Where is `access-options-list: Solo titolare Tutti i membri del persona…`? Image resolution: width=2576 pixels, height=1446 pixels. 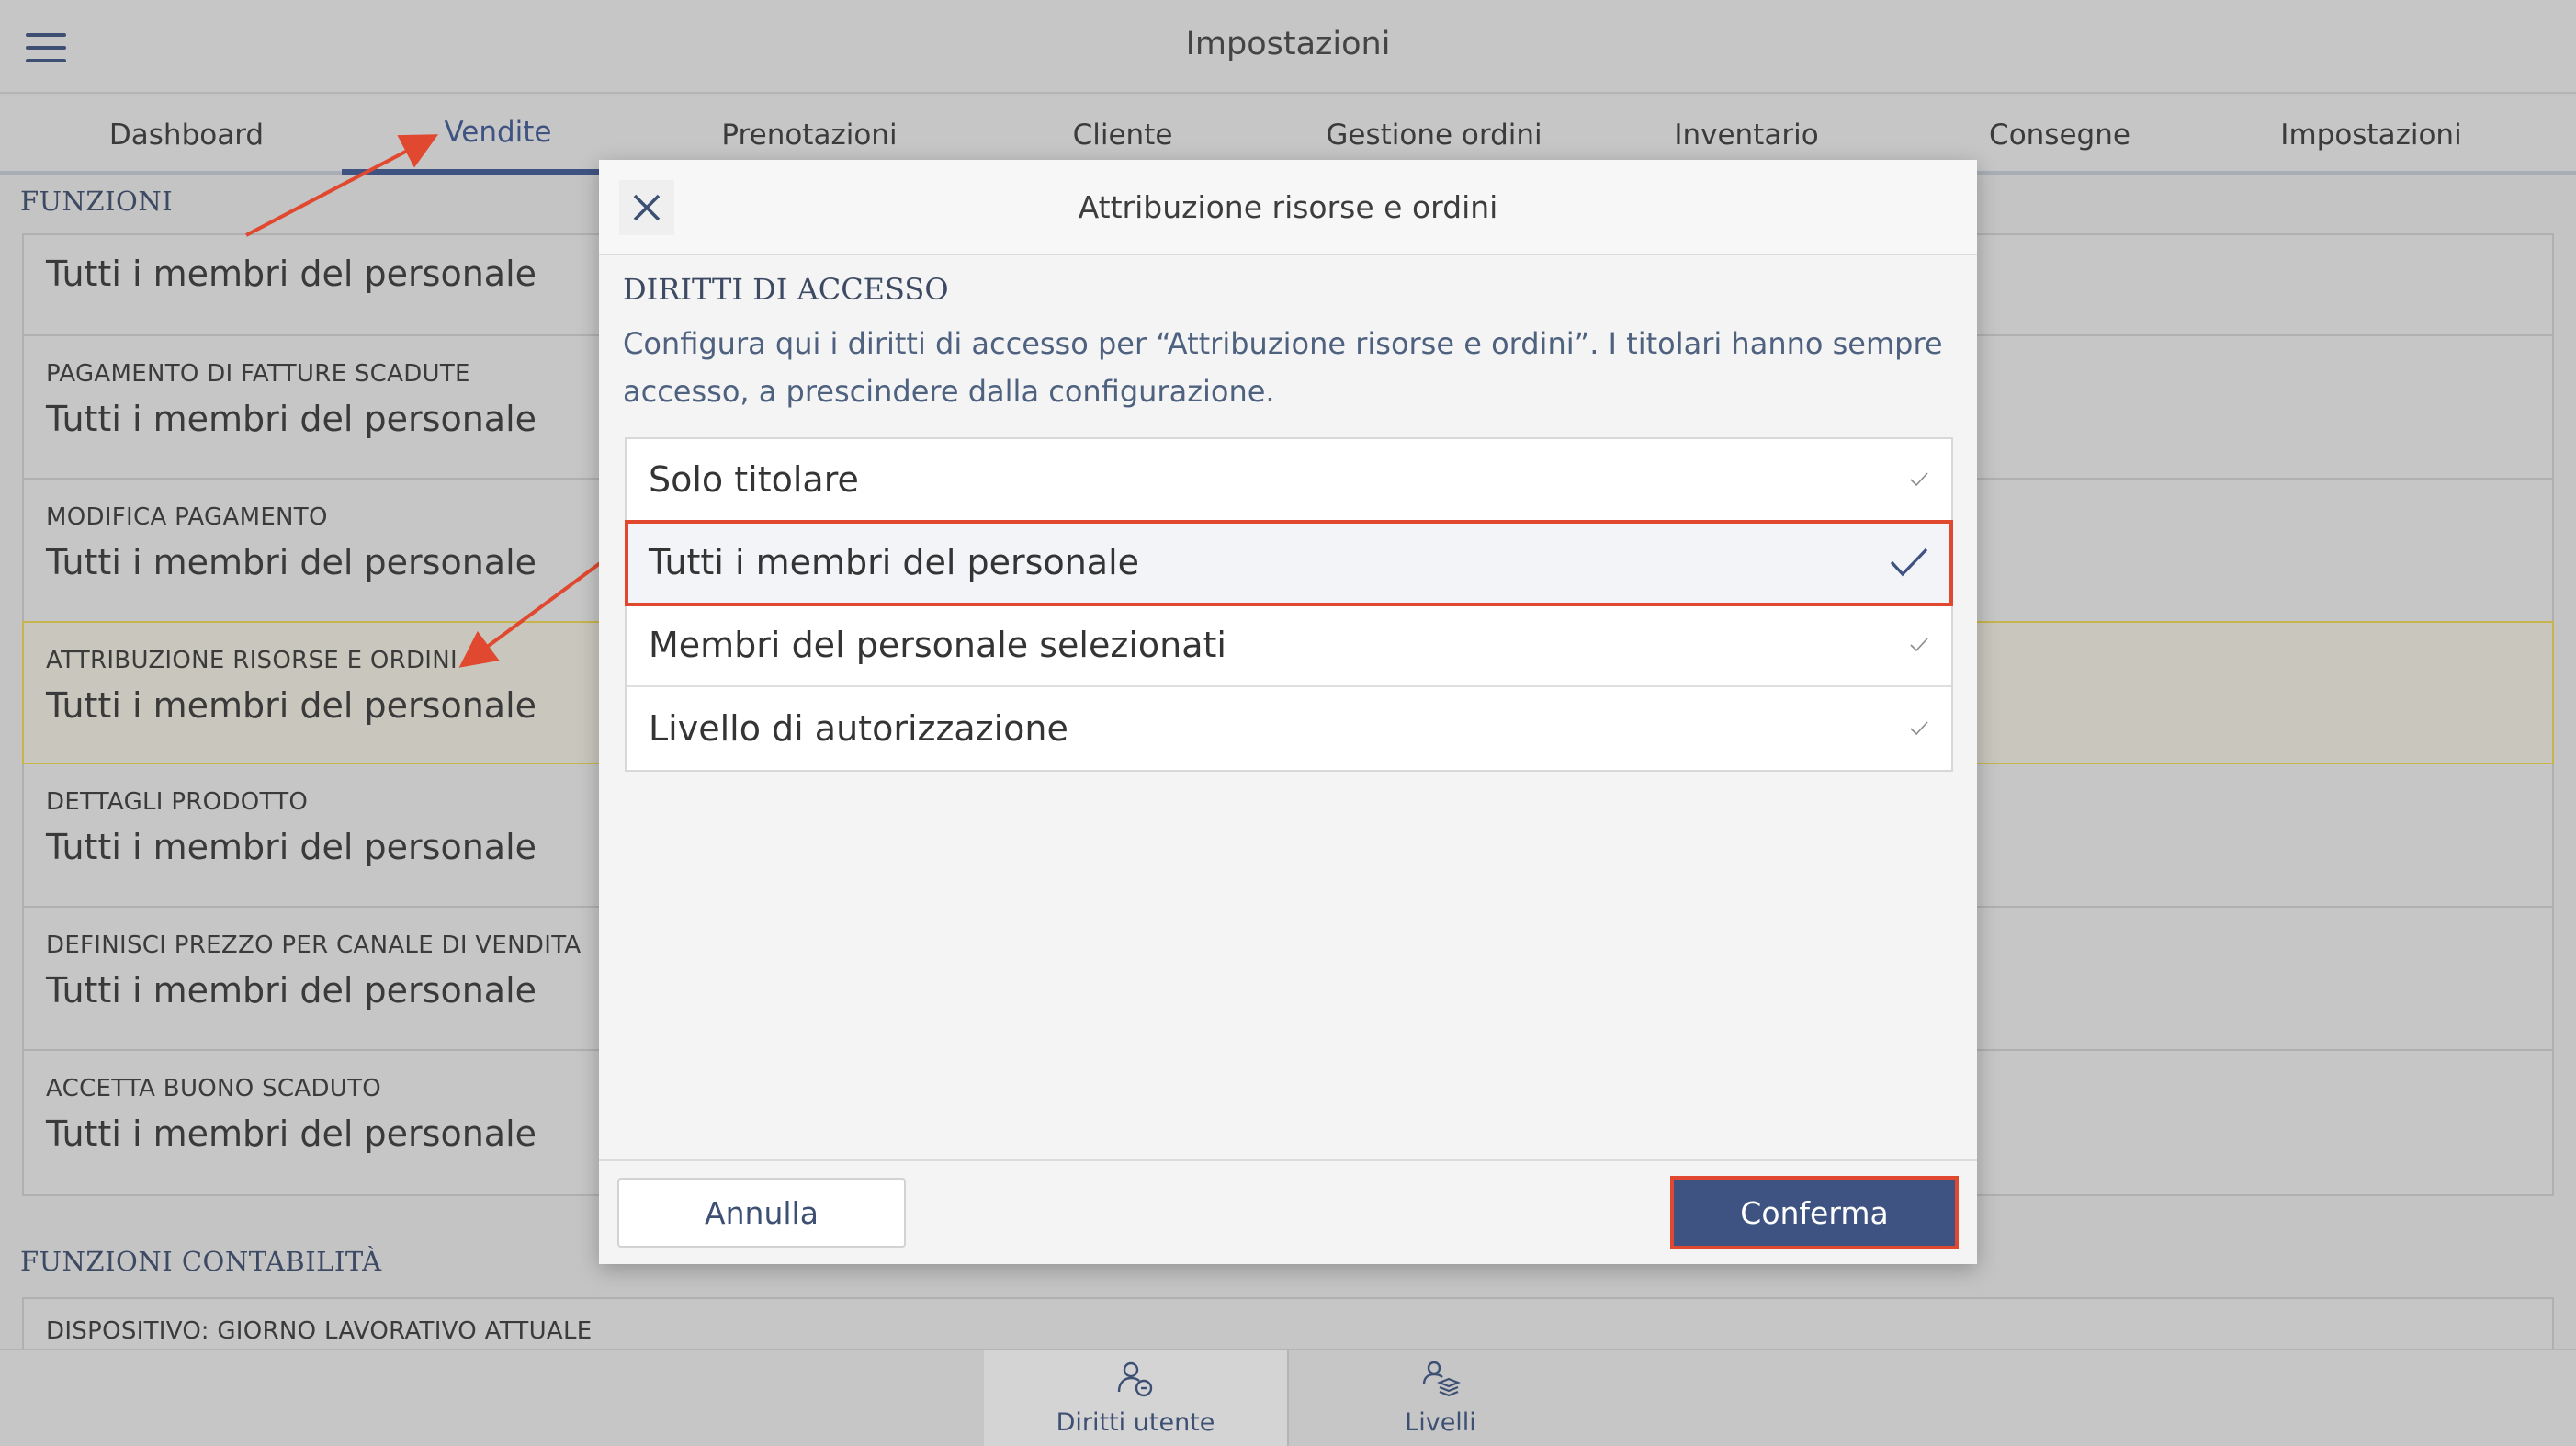
access-options-list: Solo titolare Tutti i membri del persona… is located at coordinates (1289, 604).